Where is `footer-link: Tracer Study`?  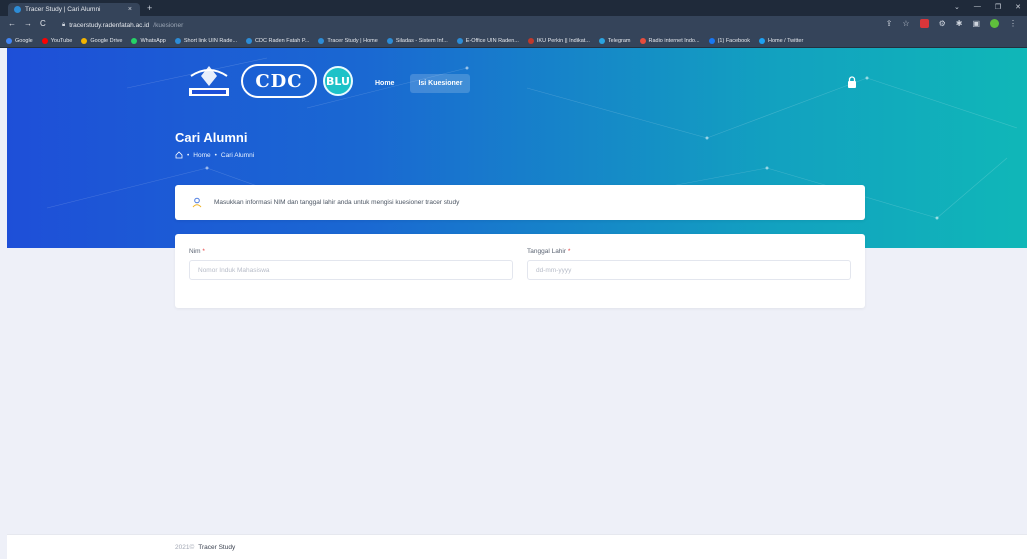
footer-link: Tracer Study is located at coordinates (216, 547).